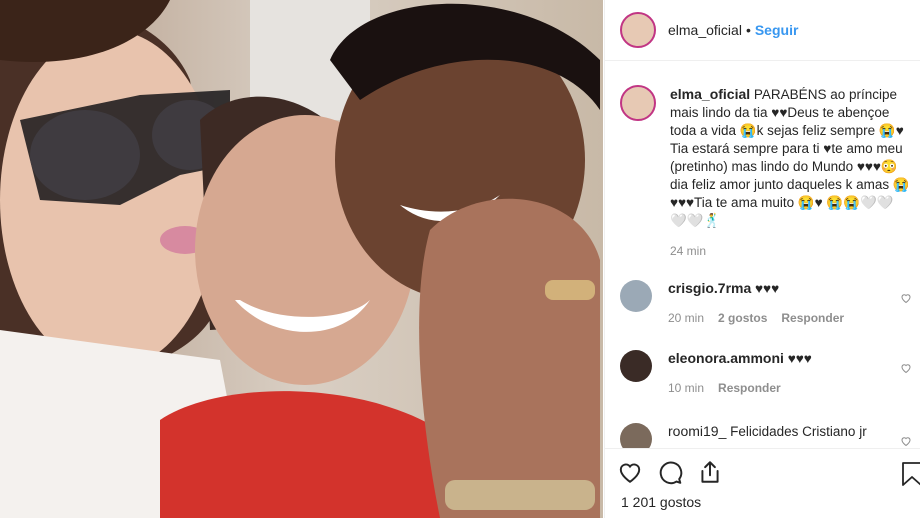 The width and height of the screenshot is (920, 519). What do you see at coordinates (661, 502) in the screenshot?
I see `likes-count: 1 201 gostos` at bounding box center [661, 502].